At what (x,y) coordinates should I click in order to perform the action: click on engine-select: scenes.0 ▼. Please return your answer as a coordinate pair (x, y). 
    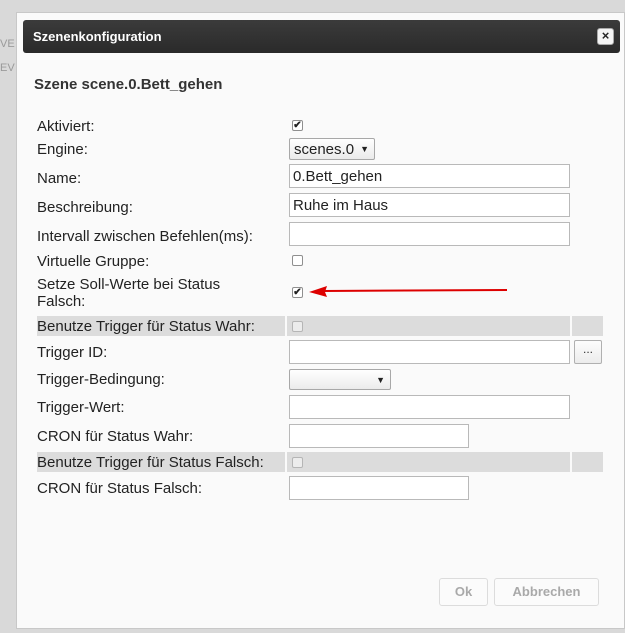
    Looking at the image, I should click on (332, 149).